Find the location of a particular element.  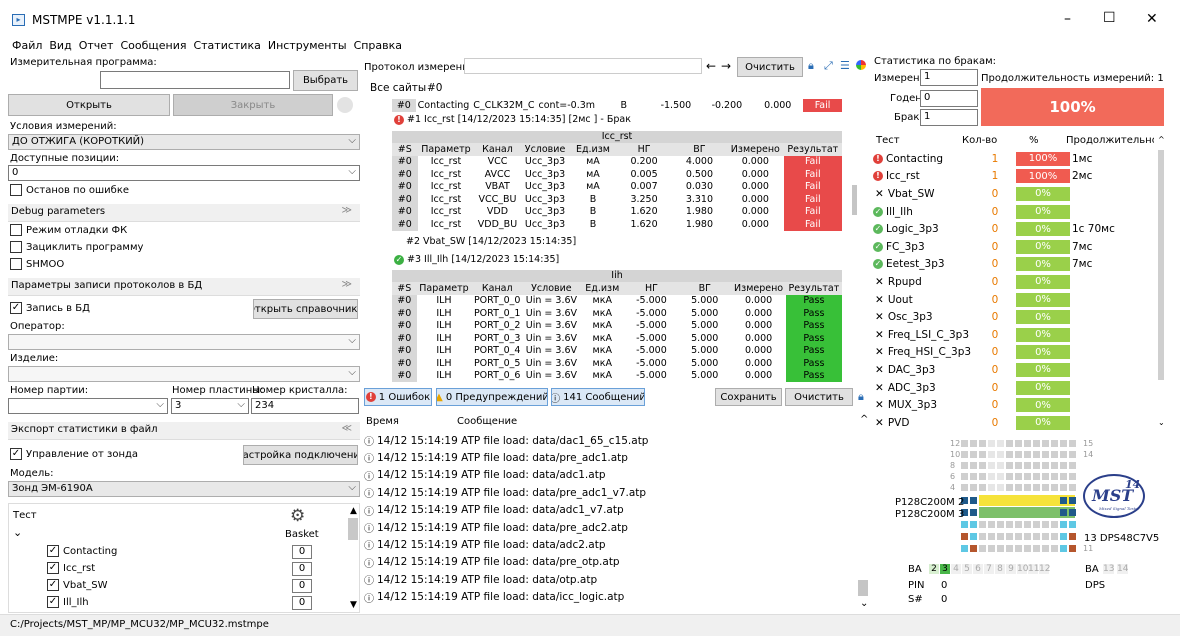

db-write-checkbox: ✓ Запись в БД is located at coordinates (50, 308).